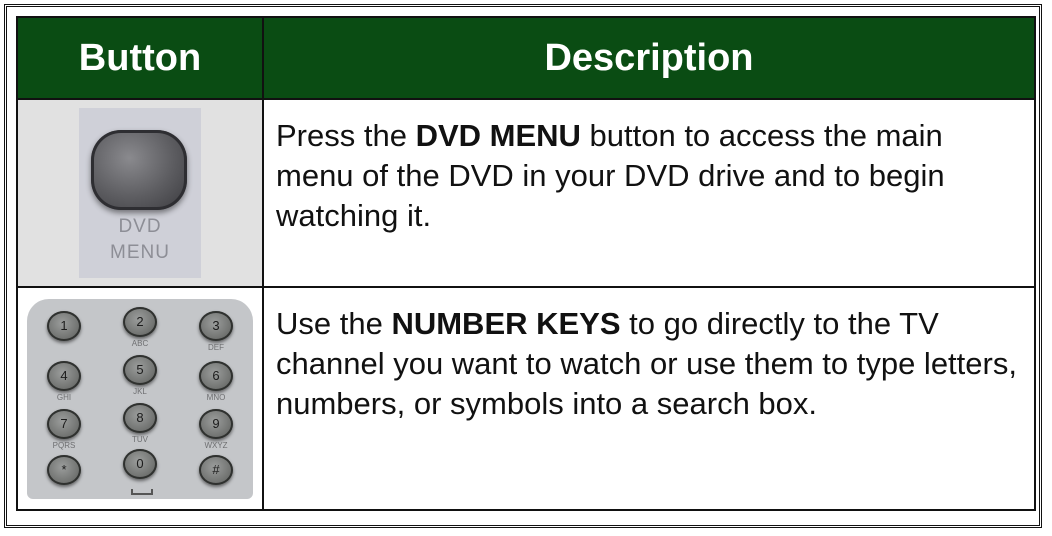 Image resolution: width=1052 pixels, height=536 pixels. I want to click on dvd-menu-button-icon: DVD MENU, so click(140, 193).